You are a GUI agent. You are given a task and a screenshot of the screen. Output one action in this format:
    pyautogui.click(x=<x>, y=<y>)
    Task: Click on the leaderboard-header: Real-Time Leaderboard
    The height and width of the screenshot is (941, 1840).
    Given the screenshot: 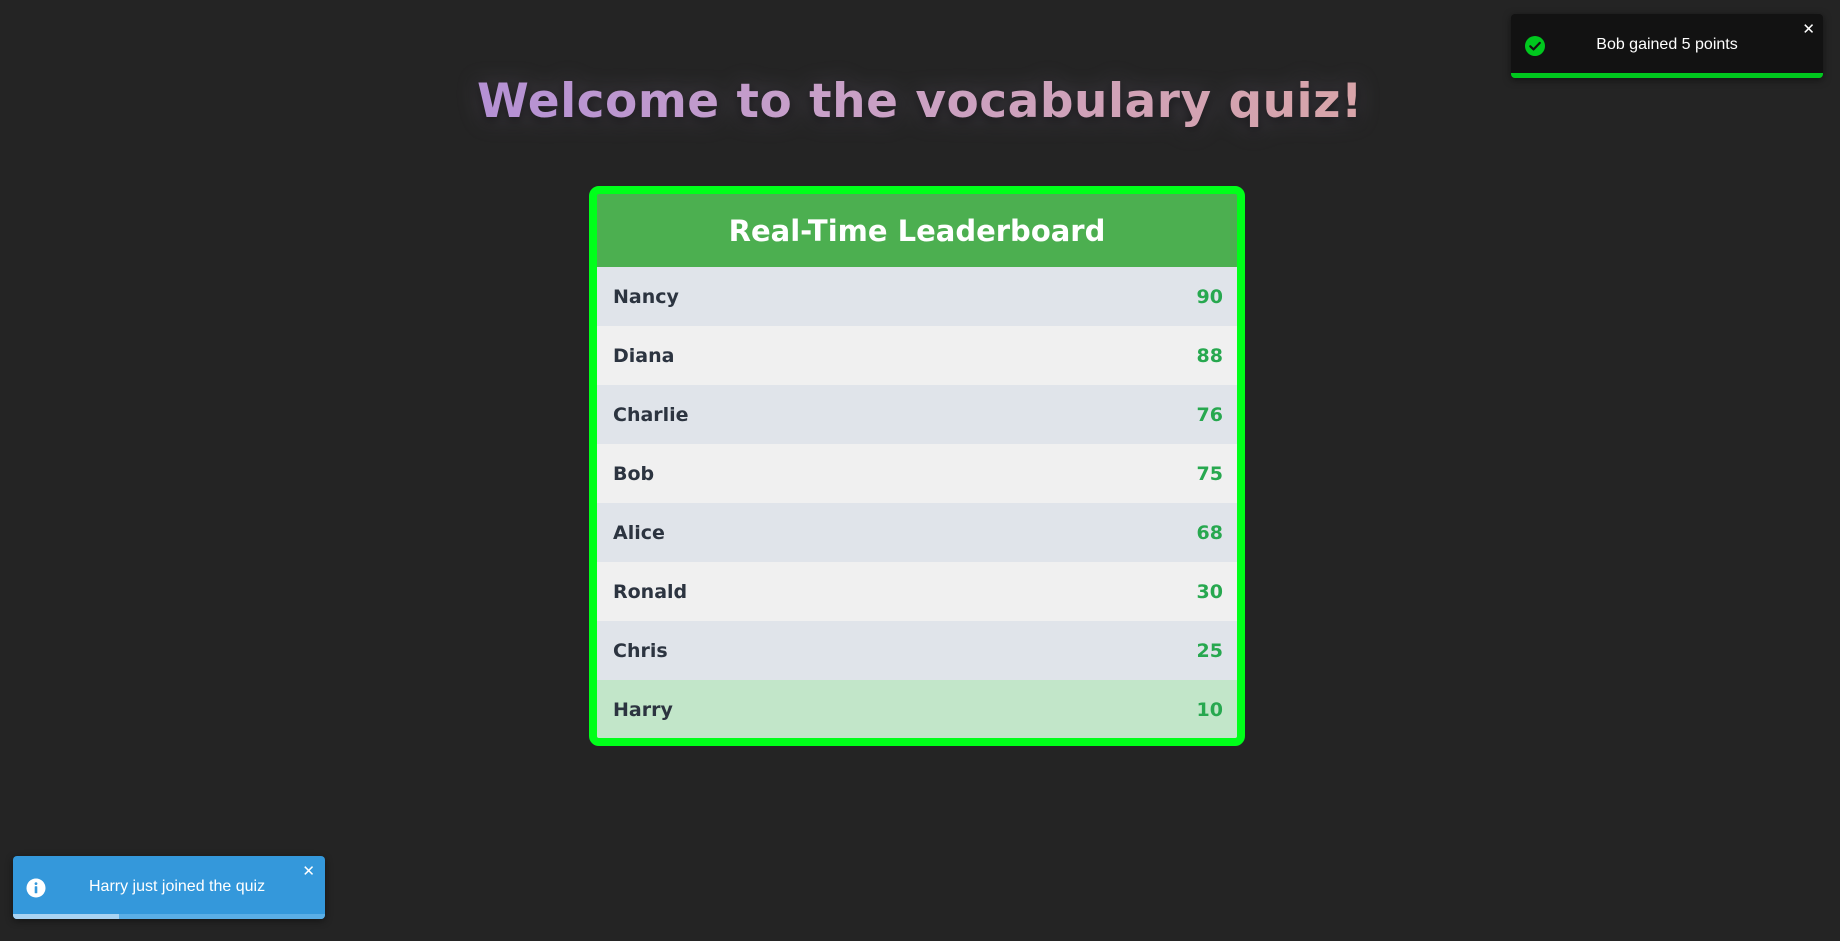 What is the action you would take?
    pyautogui.click(x=917, y=230)
    